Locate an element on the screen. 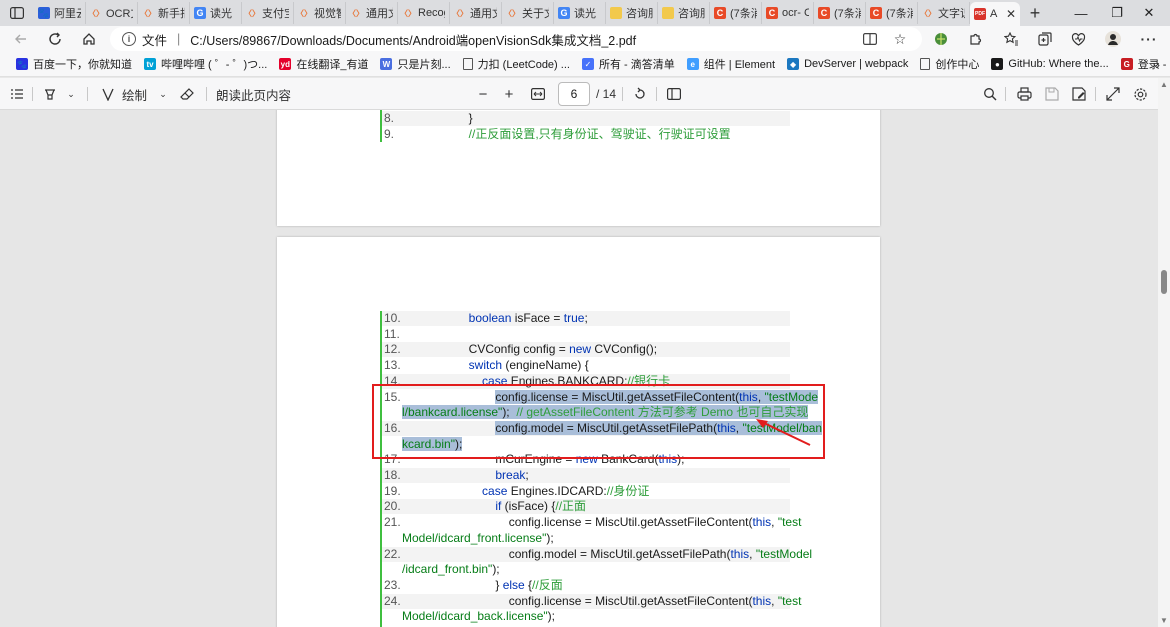 The width and height of the screenshot is (1170, 627). profile-avatar is located at coordinates (1113, 39).